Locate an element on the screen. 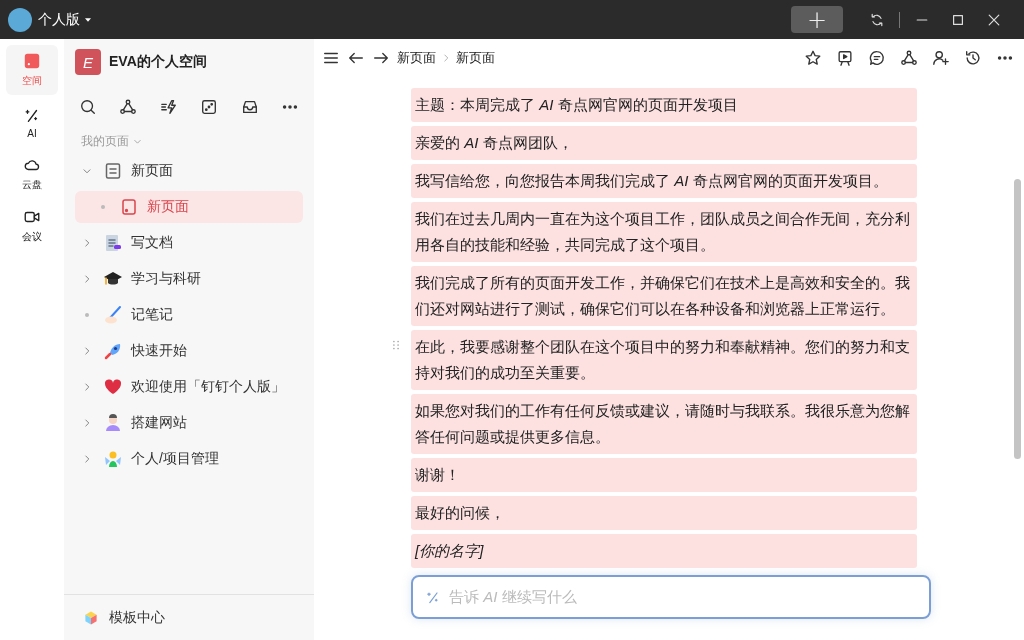  rail-tab: 会议 is located at coordinates (32, 226).